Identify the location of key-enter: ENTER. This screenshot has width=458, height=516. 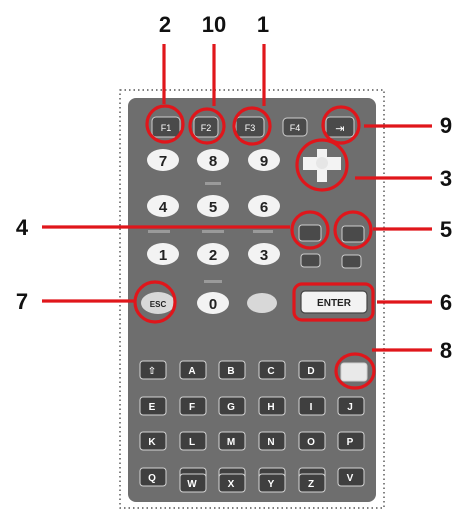
(334, 302).